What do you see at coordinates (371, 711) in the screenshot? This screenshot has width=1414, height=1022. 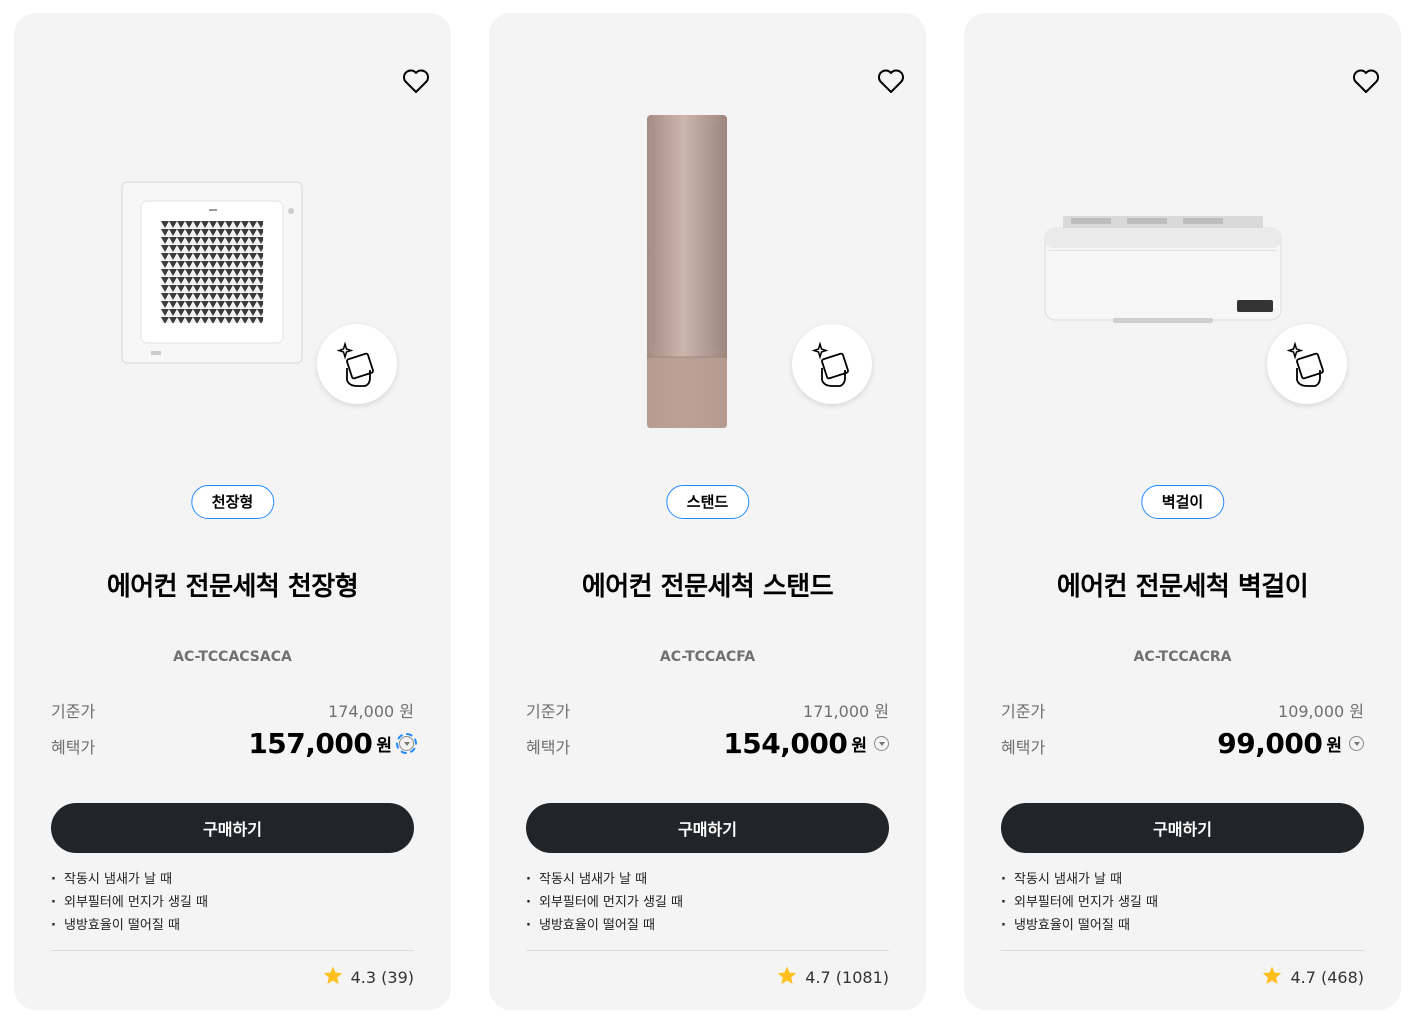 I see `standard-price: 174,000 원` at bounding box center [371, 711].